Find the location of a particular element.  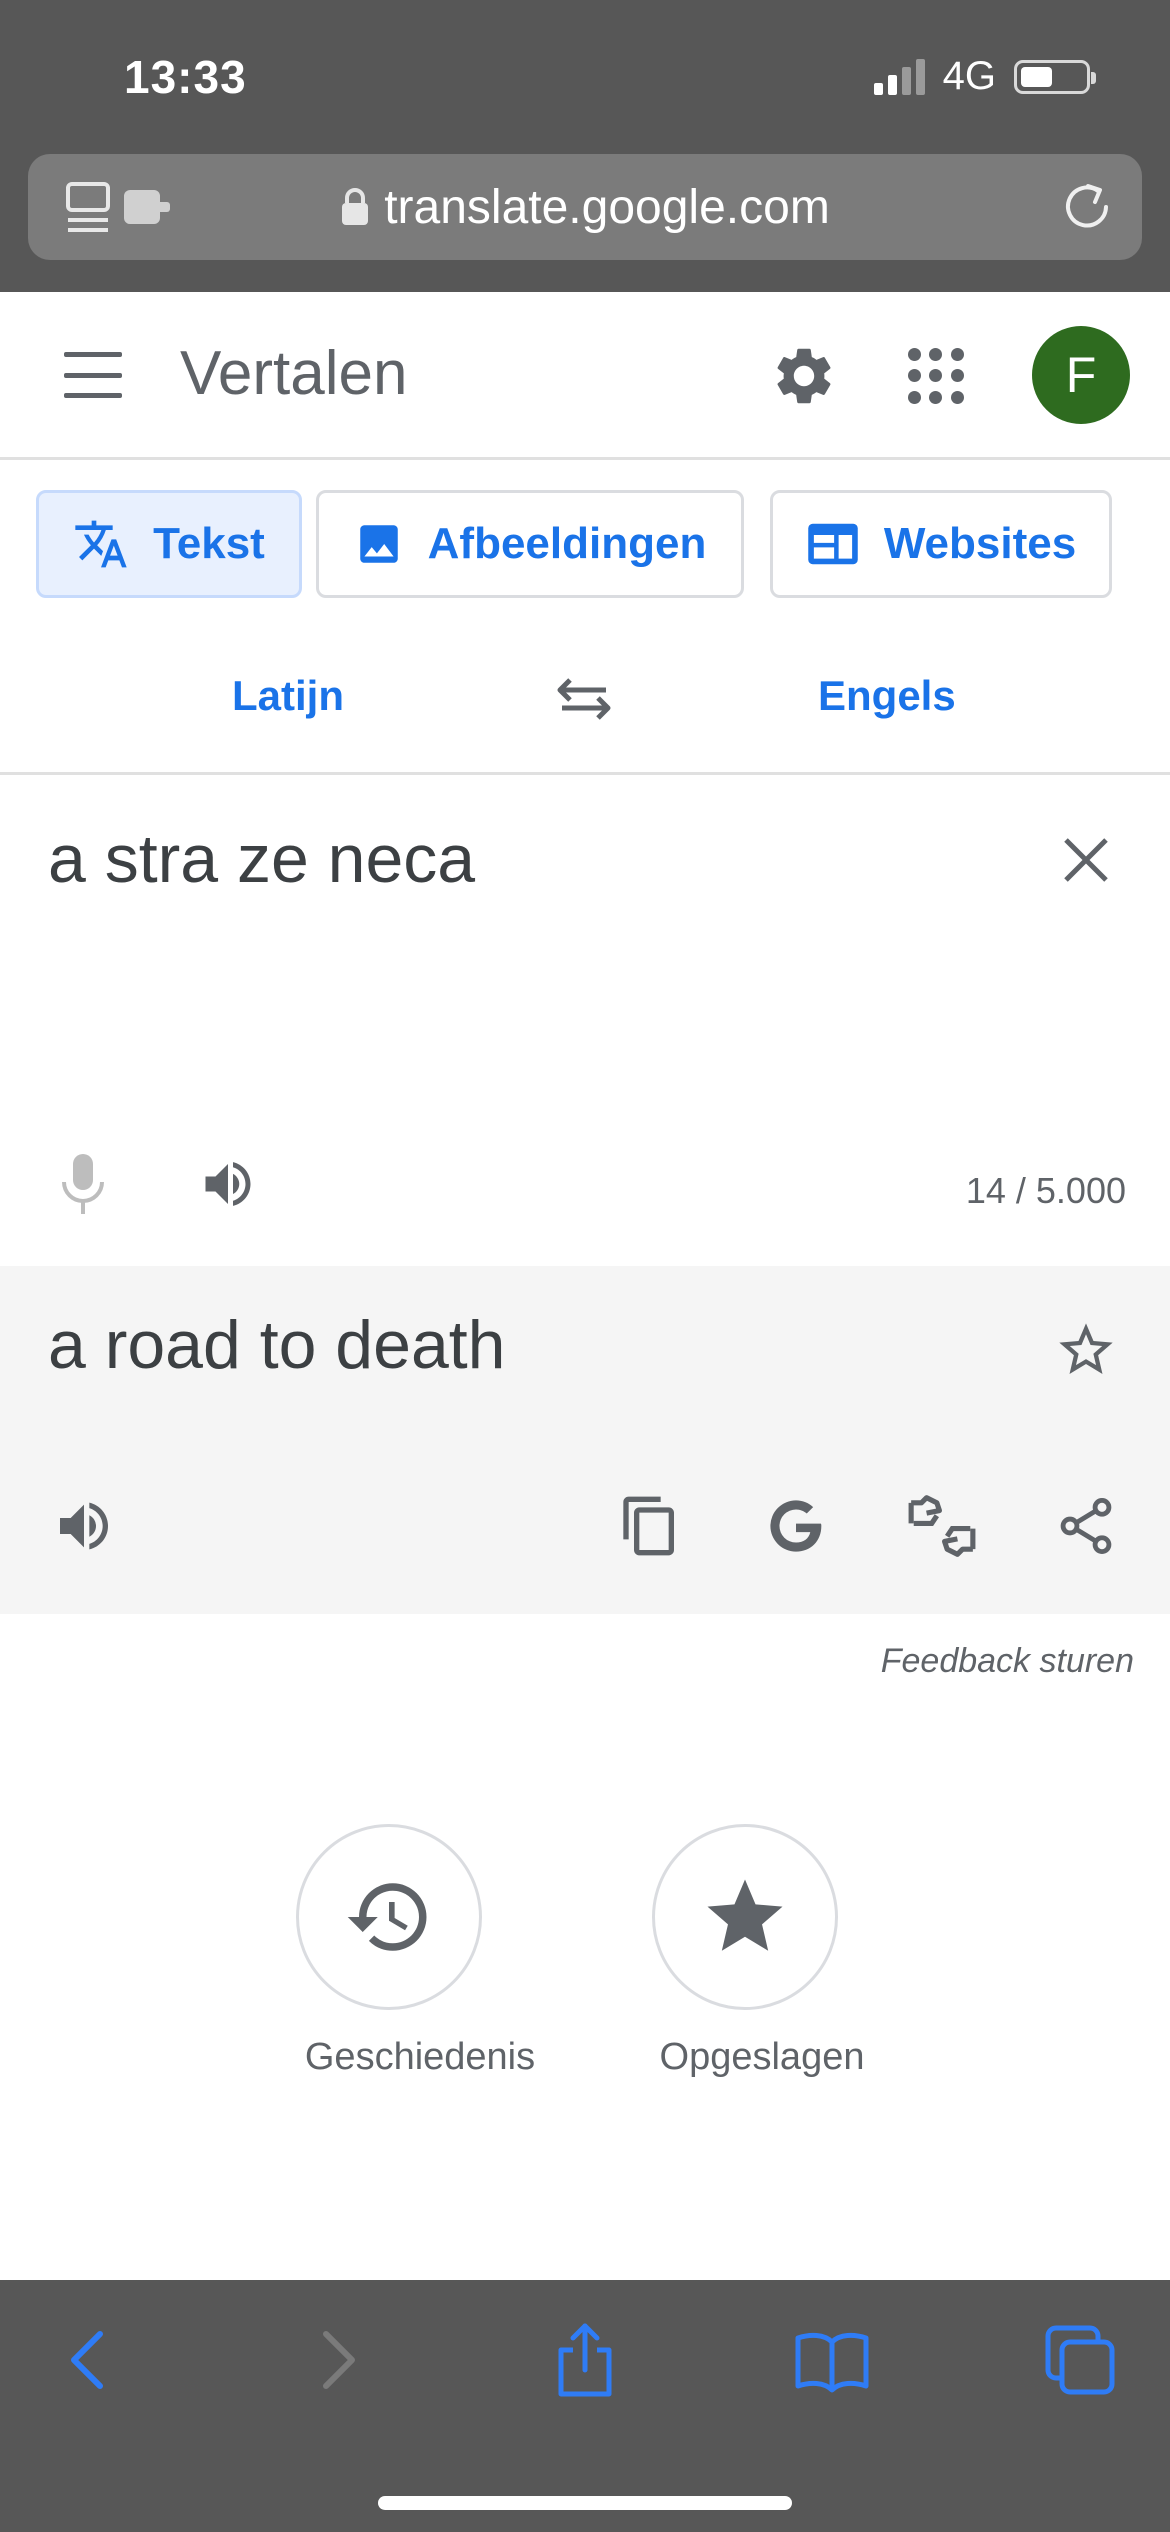

history-icon is located at coordinates (387, 1917).